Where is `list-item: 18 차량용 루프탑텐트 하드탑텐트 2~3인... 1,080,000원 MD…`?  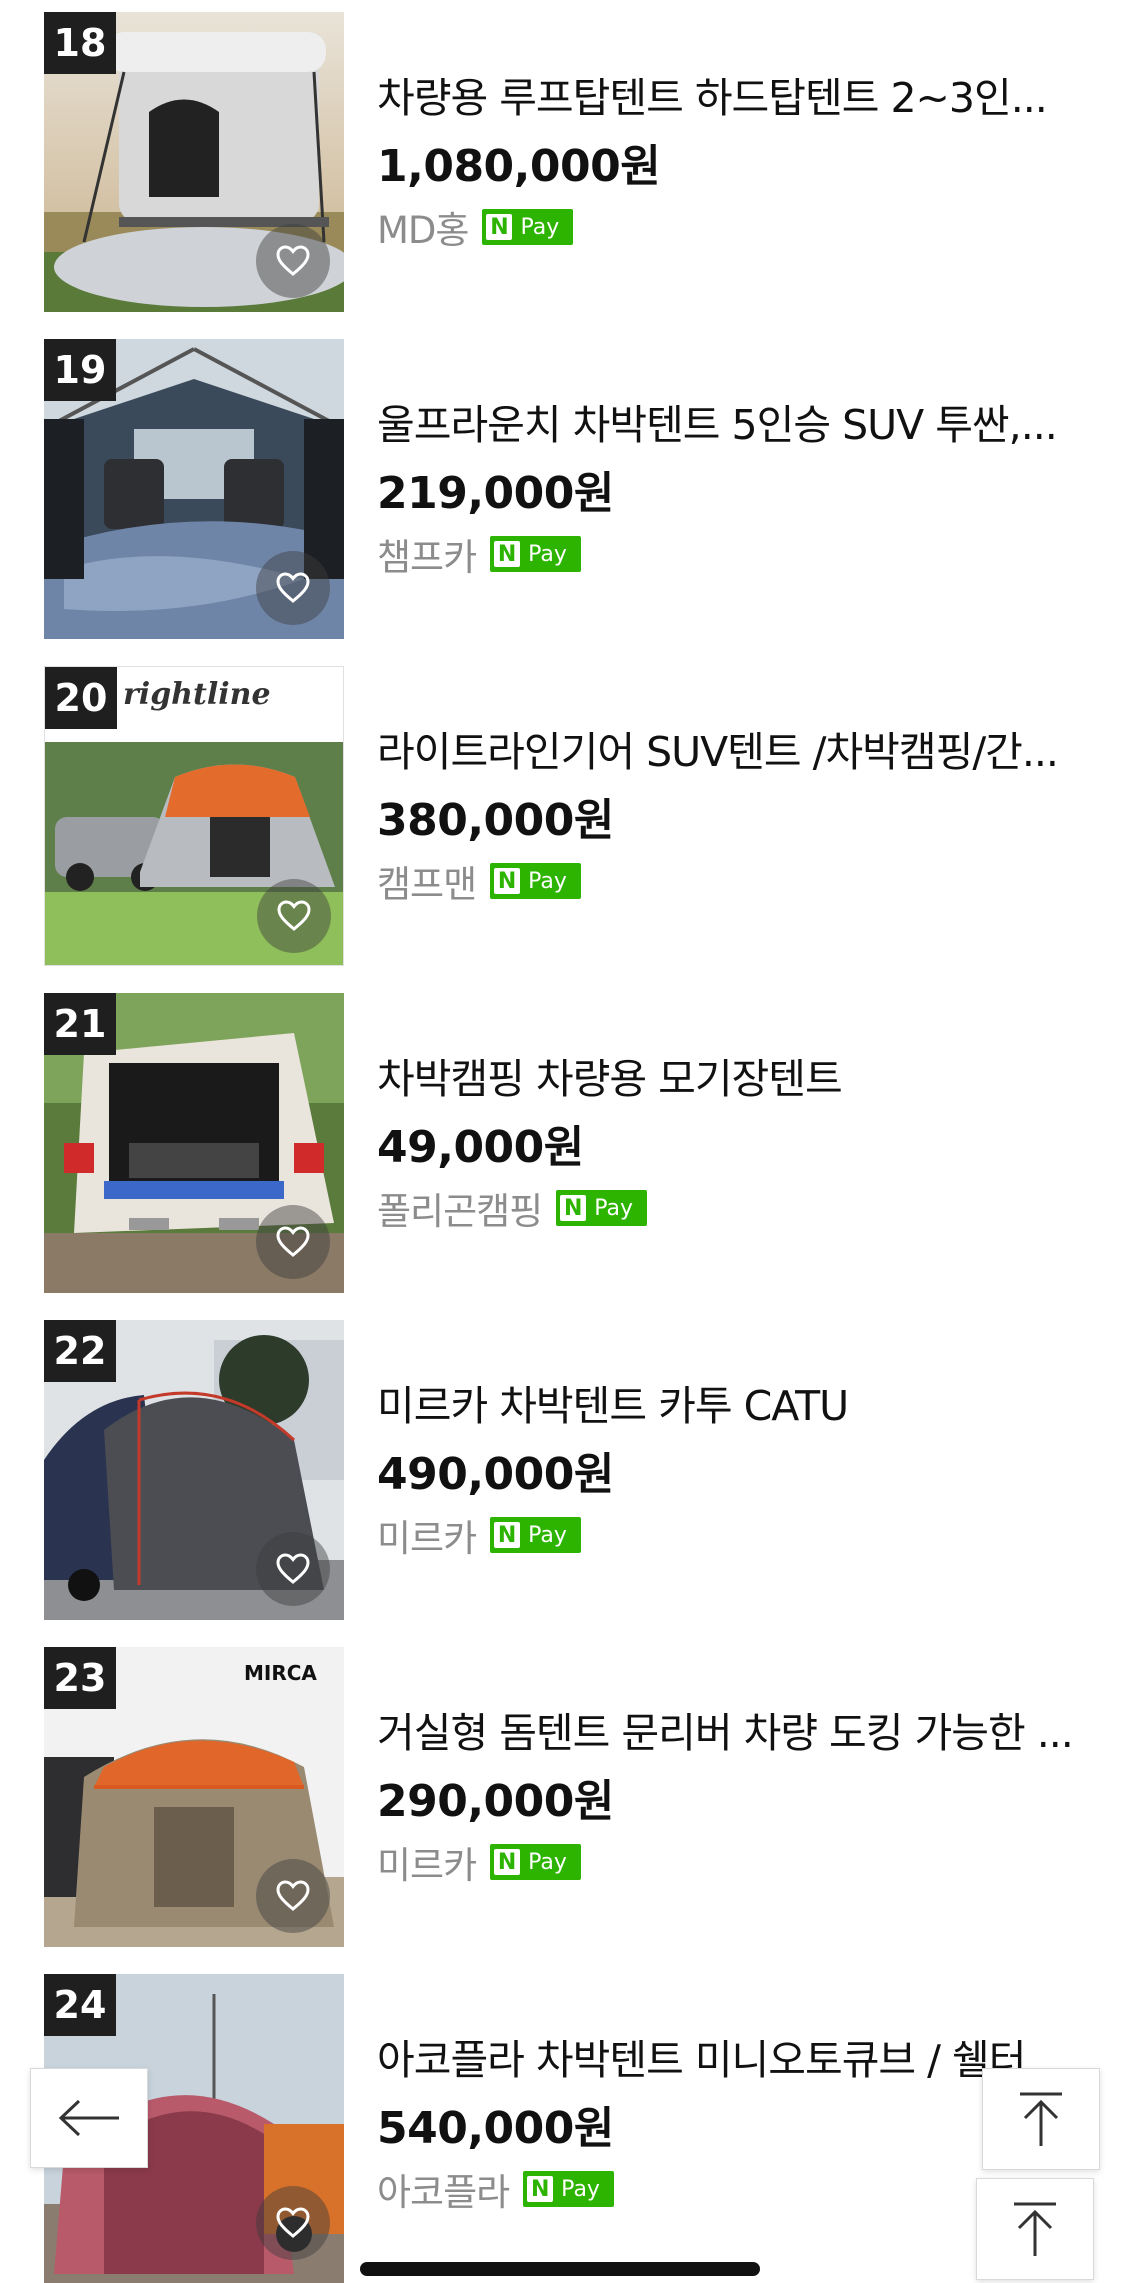
list-item: 18 차량용 루프탑텐트 하드탑텐트 2~3인... 1,080,000원 MD… is located at coordinates (562, 156).